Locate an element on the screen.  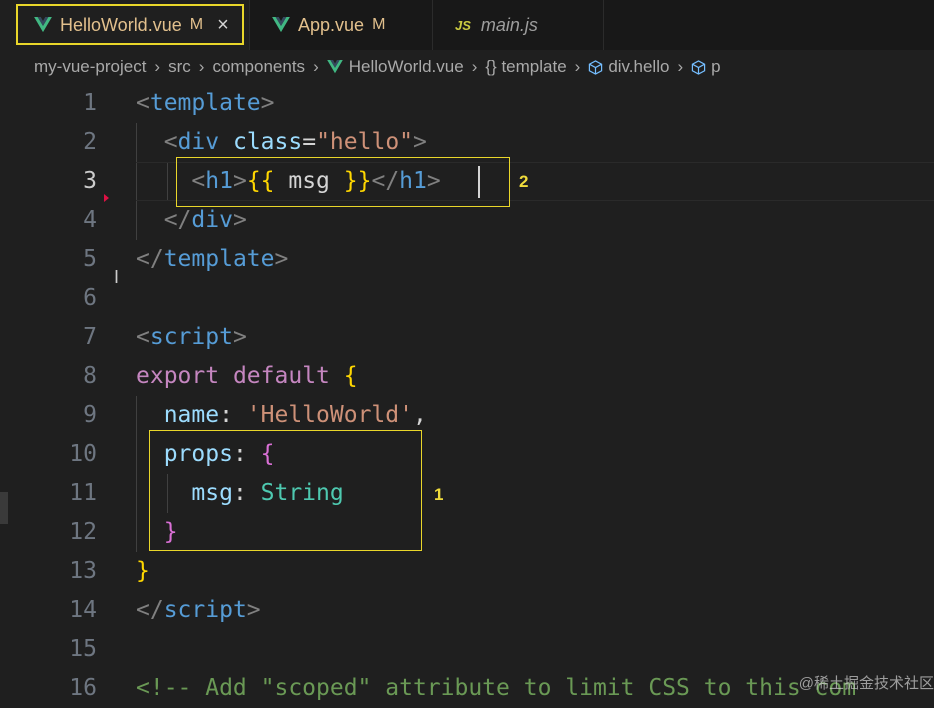
code-line: 9 name: 'HelloWorld', is located at coordinates (467, 415).